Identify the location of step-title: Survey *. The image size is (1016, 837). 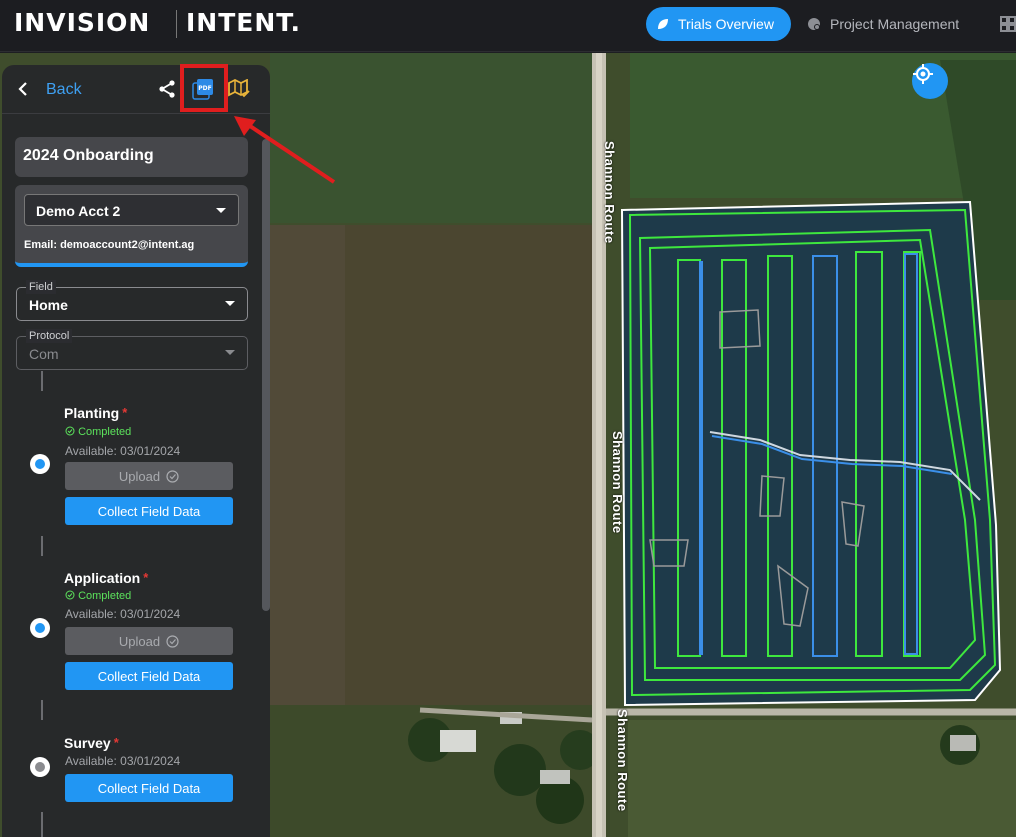
(91, 743).